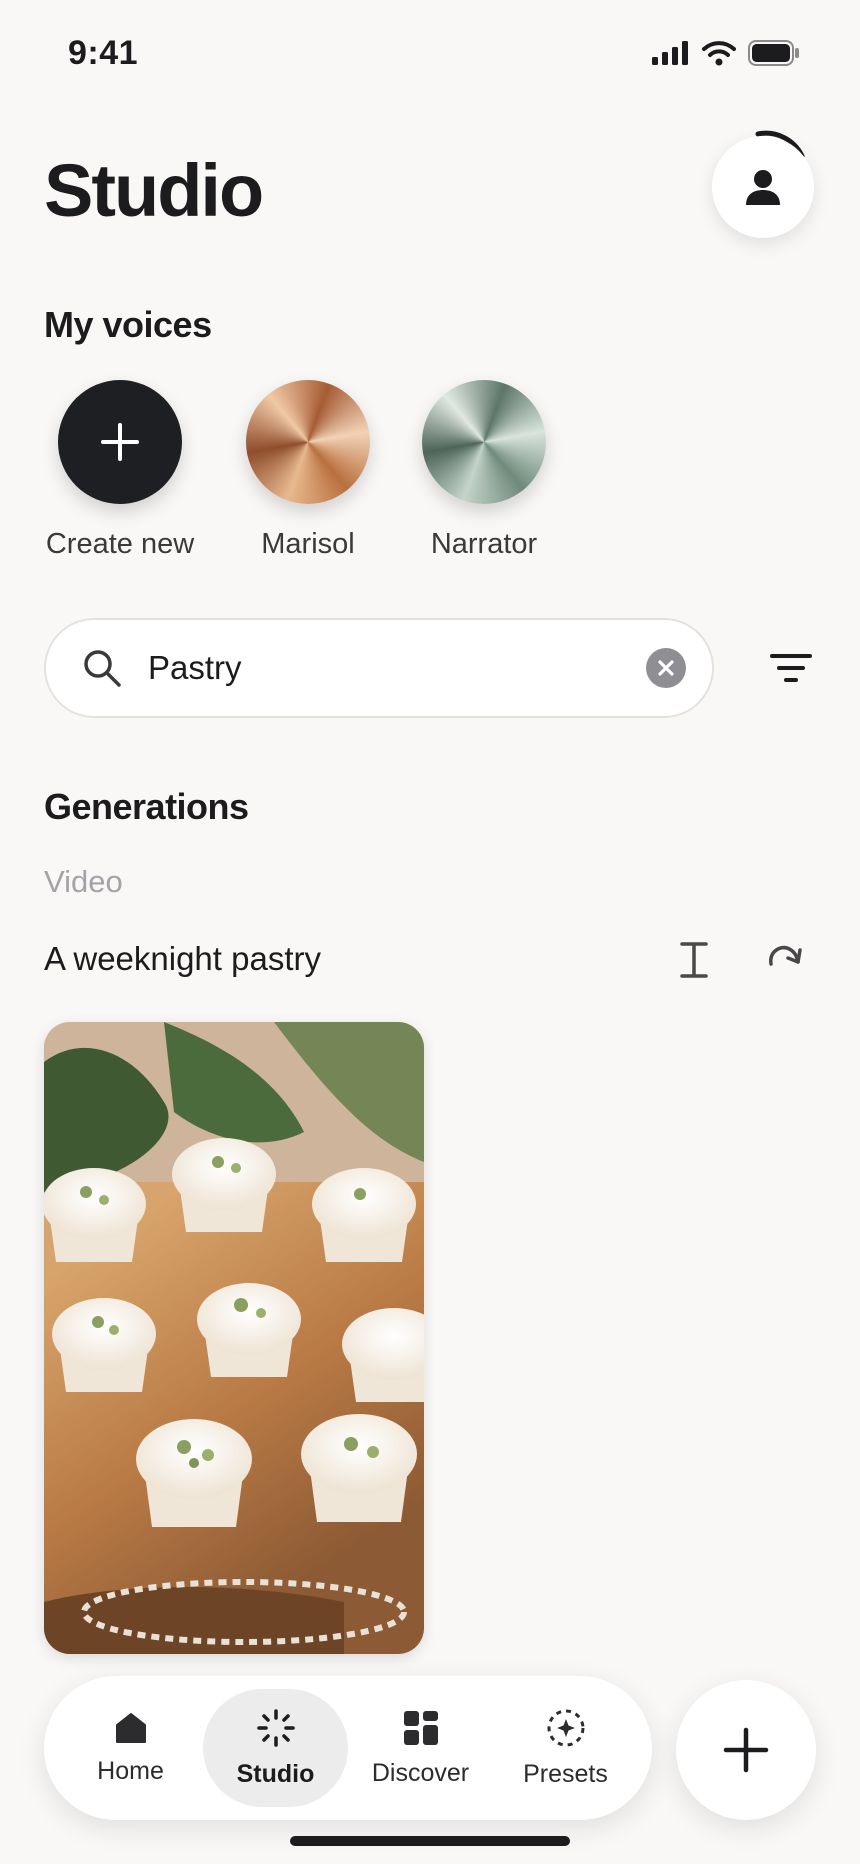 This screenshot has height=1864, width=860. I want to click on tab-label: Home, so click(130, 1770).